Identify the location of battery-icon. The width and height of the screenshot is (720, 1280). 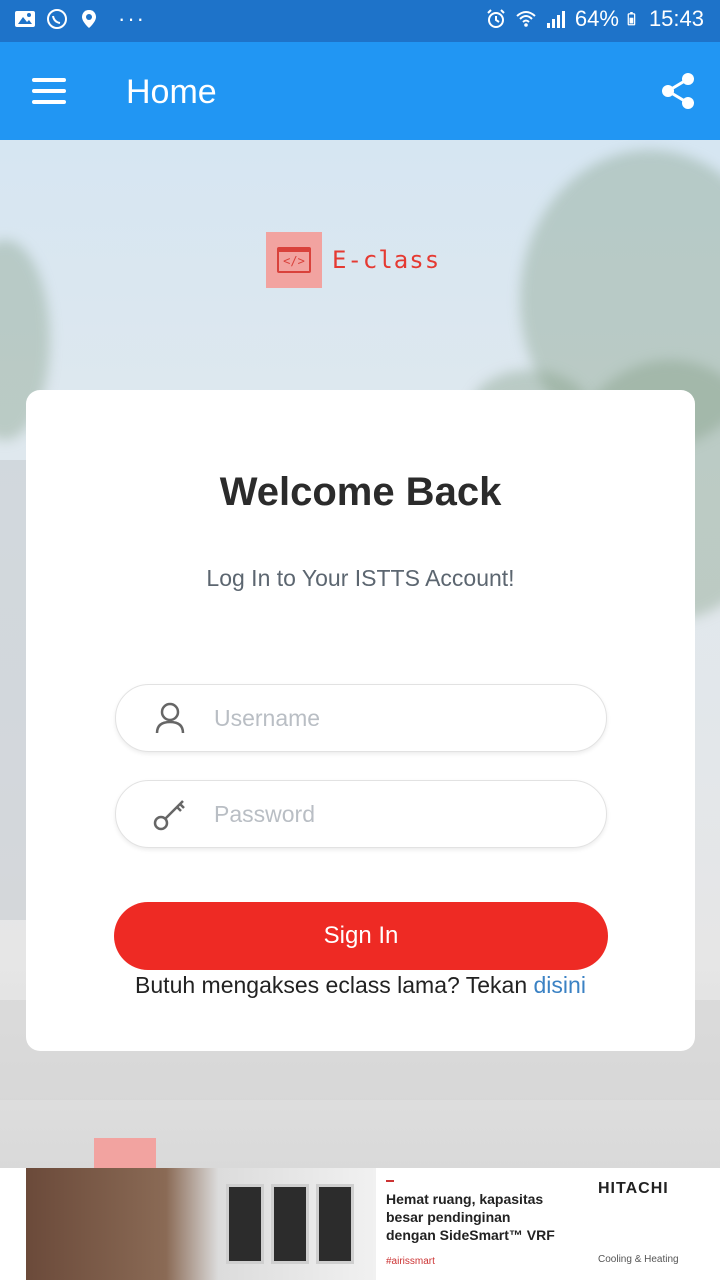
(631, 19).